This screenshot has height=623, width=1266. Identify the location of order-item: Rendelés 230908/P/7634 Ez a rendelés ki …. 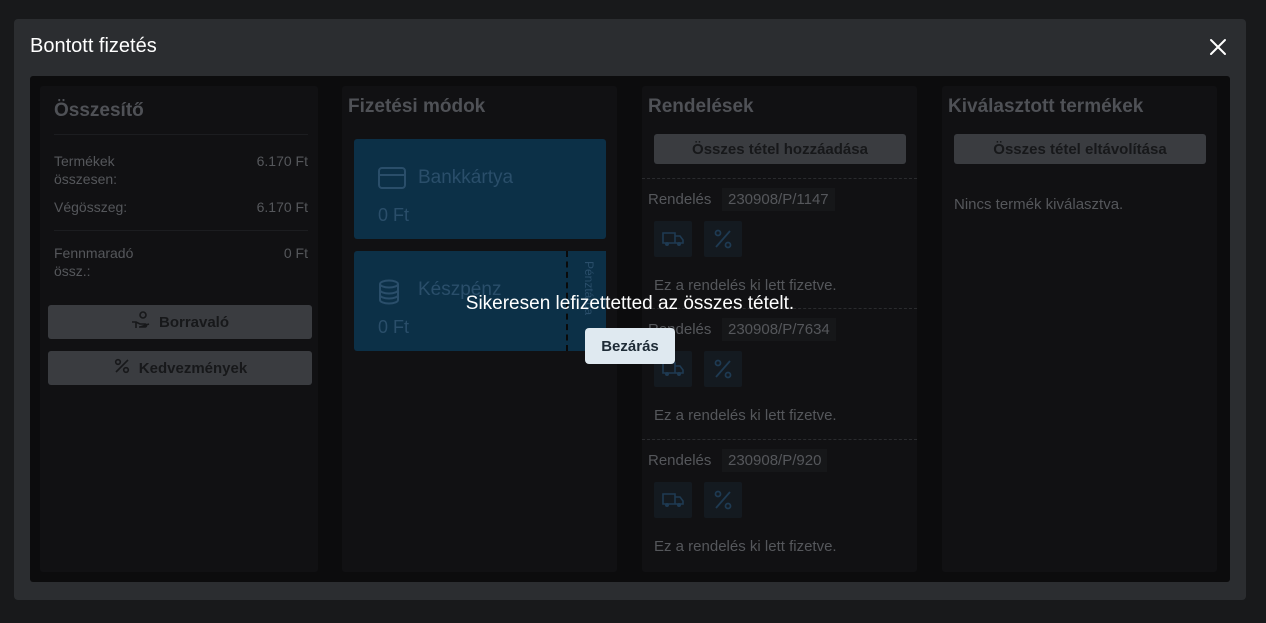
(779, 373).